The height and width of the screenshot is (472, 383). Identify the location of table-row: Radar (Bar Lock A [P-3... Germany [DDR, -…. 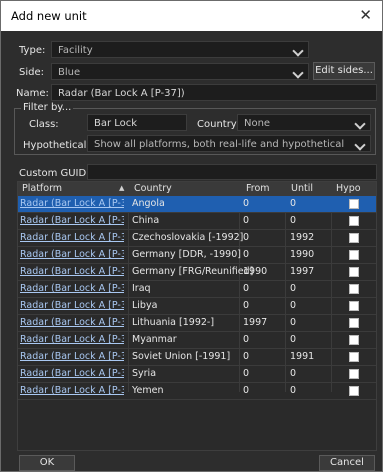
(197, 255).